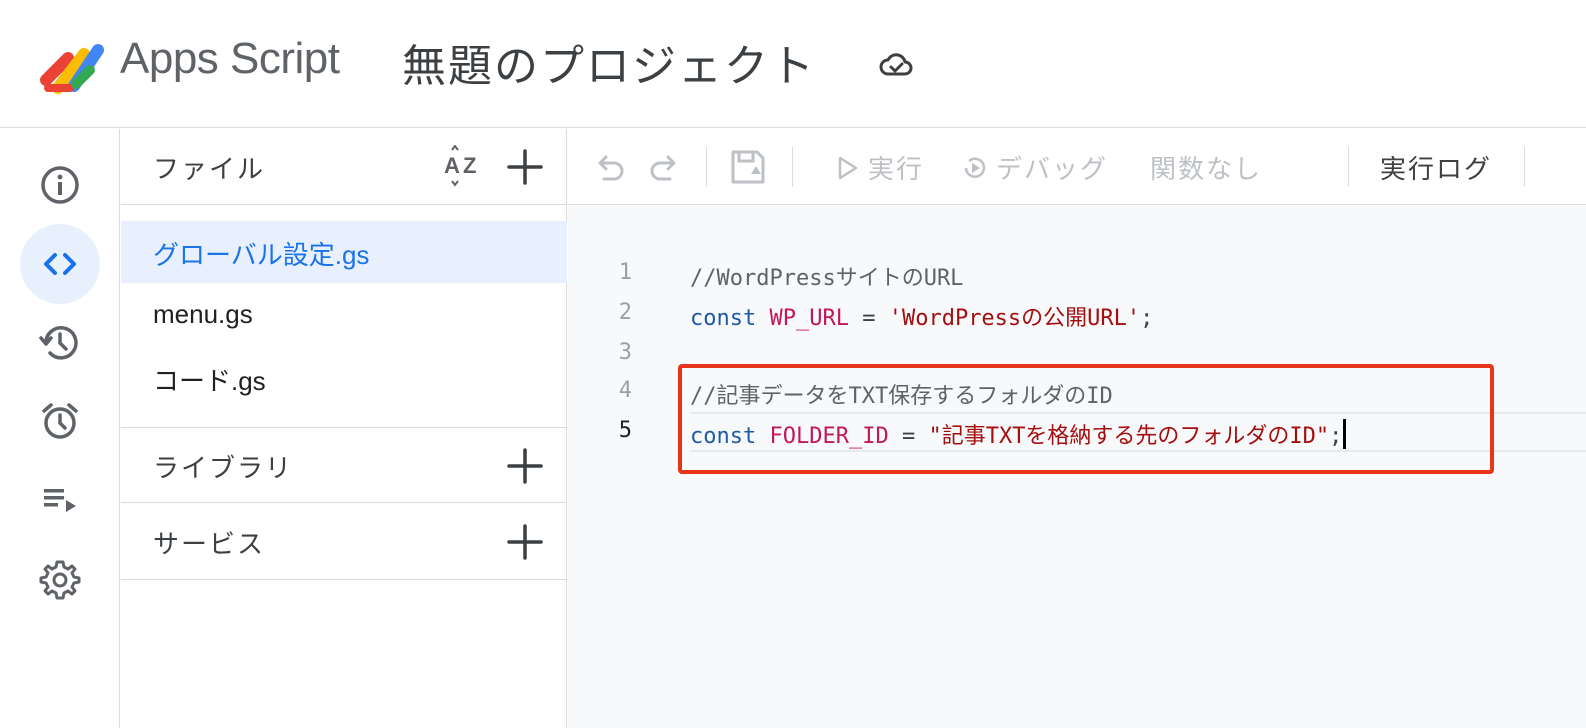  Describe the element at coordinates (664, 167) in the screenshot. I see `redo-icon` at that location.